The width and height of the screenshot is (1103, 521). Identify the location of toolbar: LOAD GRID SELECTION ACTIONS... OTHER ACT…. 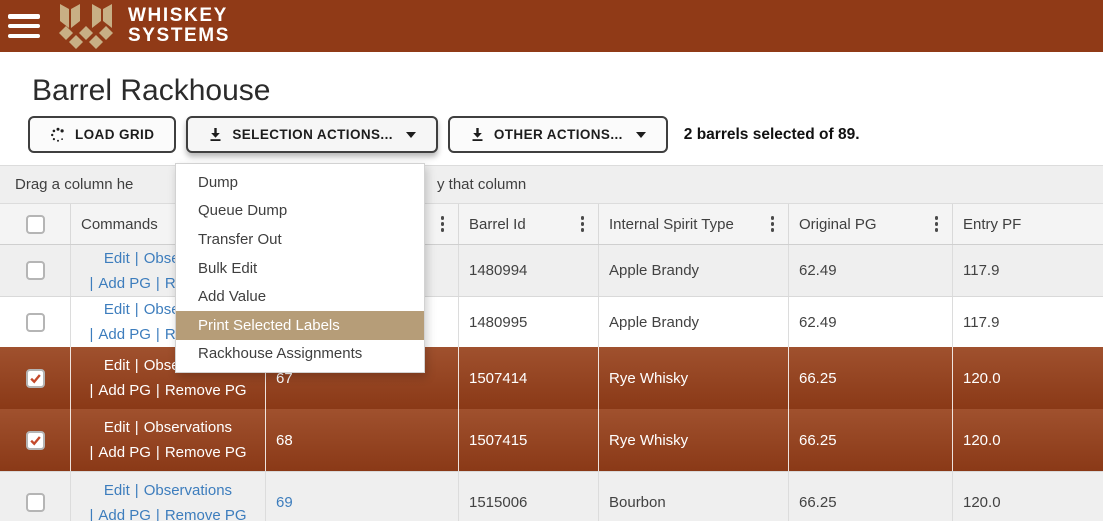
(444, 134).